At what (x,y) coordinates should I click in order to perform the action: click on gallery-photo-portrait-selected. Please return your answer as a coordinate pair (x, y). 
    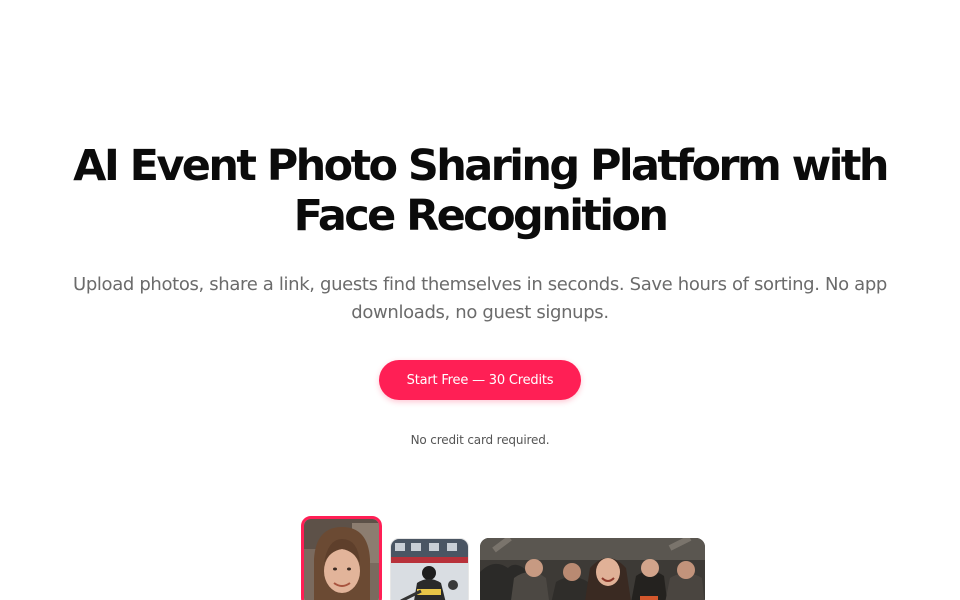
    Looking at the image, I should click on (341, 558).